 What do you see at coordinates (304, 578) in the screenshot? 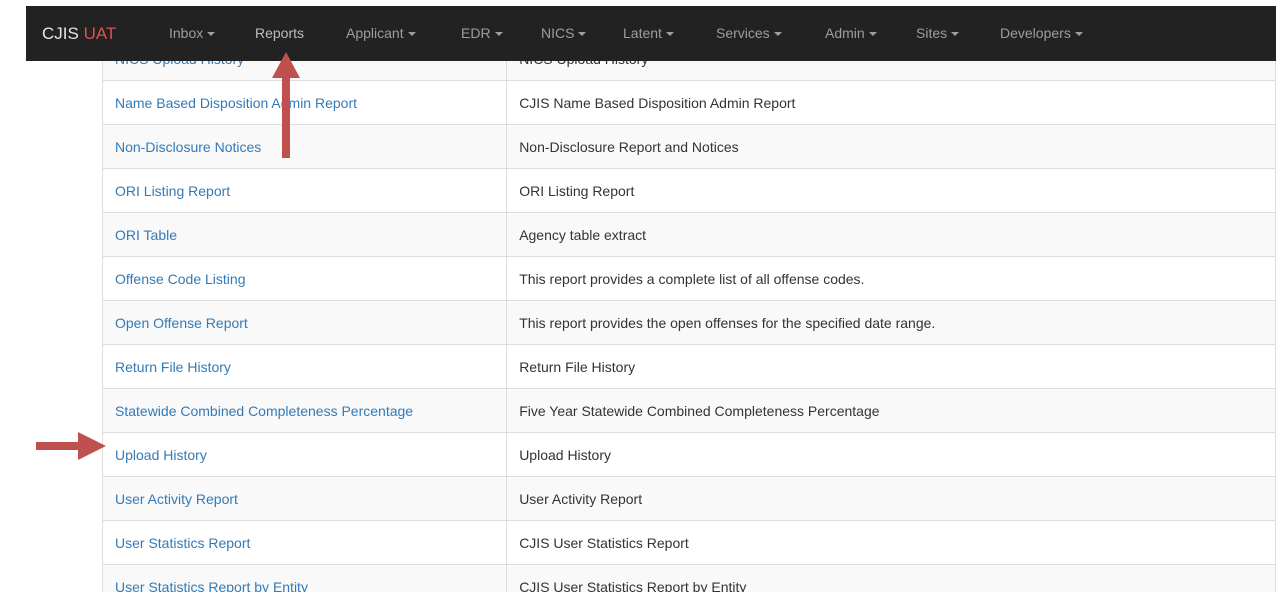
I see `report-name-cell: User Statistics Report by Entity` at bounding box center [304, 578].